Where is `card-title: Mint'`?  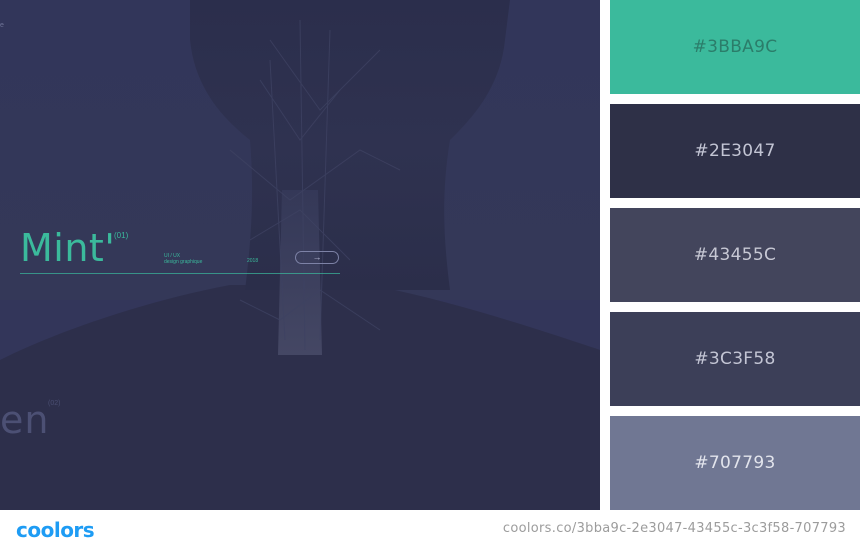 card-title: Mint' is located at coordinates (68, 248).